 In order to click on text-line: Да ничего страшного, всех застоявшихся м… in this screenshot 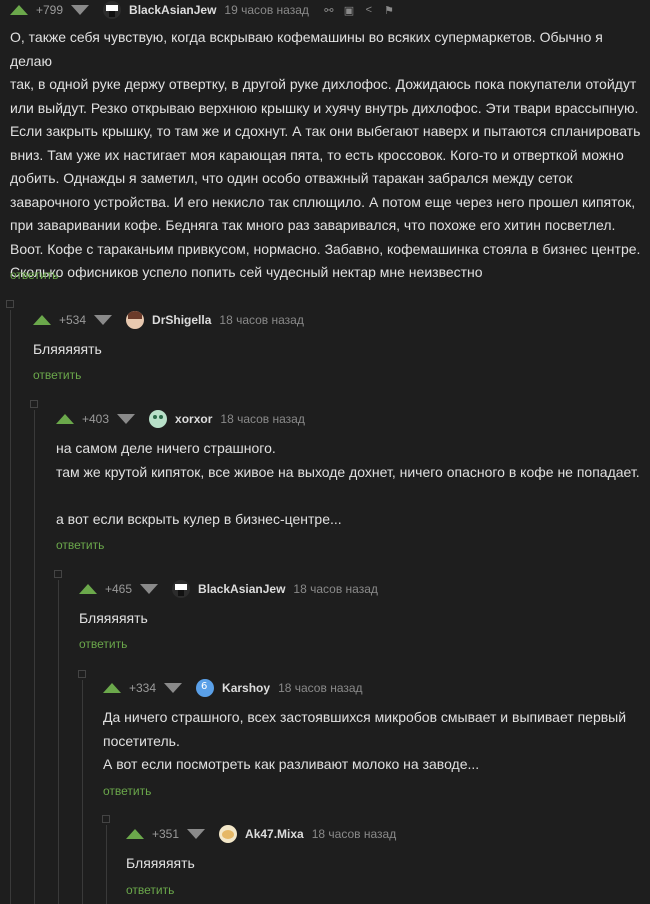, I will do `click(365, 717)`.